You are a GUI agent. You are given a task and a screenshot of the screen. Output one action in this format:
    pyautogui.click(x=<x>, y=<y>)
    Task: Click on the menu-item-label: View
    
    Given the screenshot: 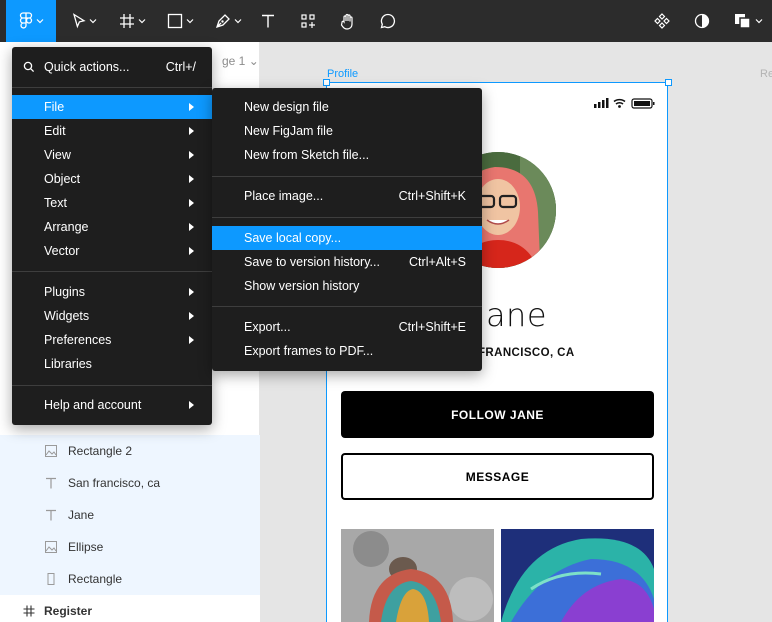 What is the action you would take?
    pyautogui.click(x=57, y=155)
    